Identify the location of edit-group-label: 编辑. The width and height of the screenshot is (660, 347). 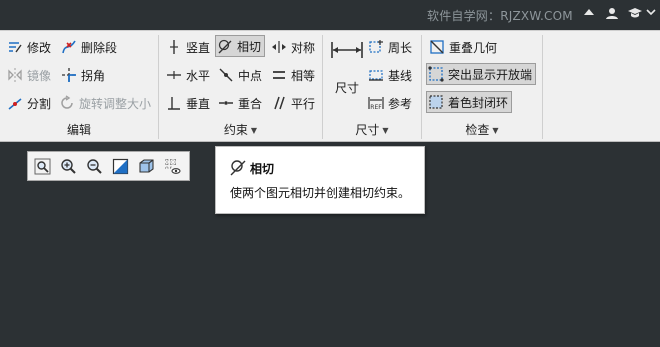
(79, 129).